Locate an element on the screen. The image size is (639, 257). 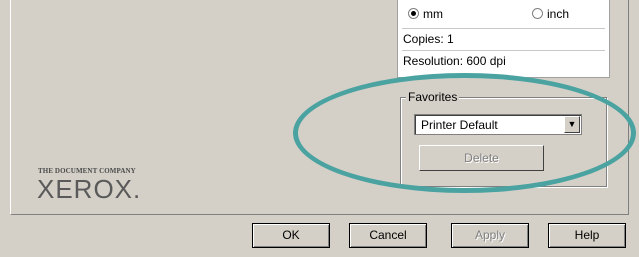
apply-button: Apply is located at coordinates (490, 235).